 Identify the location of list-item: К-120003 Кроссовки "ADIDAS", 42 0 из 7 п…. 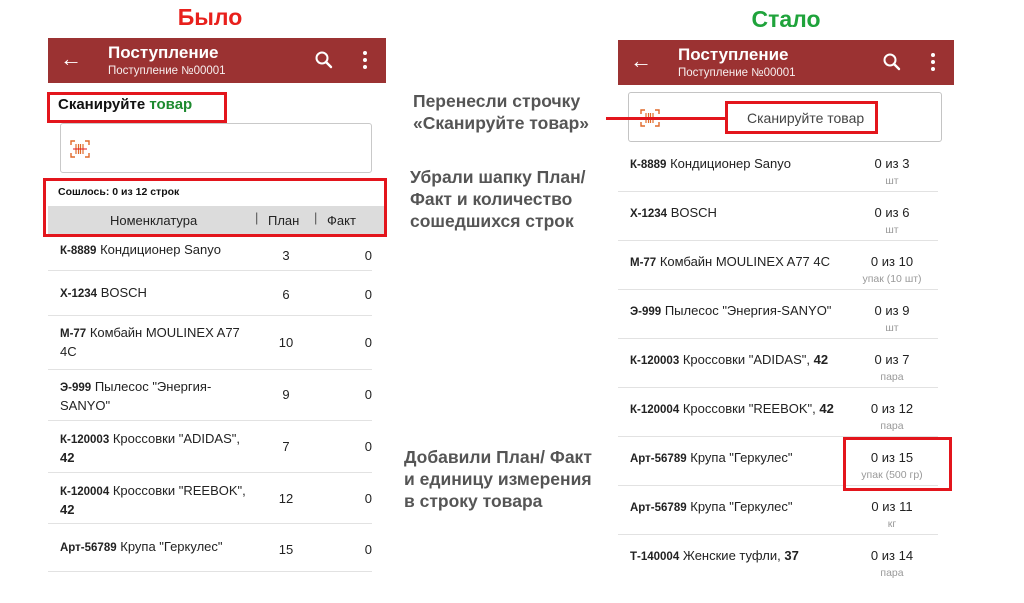
(778, 363).